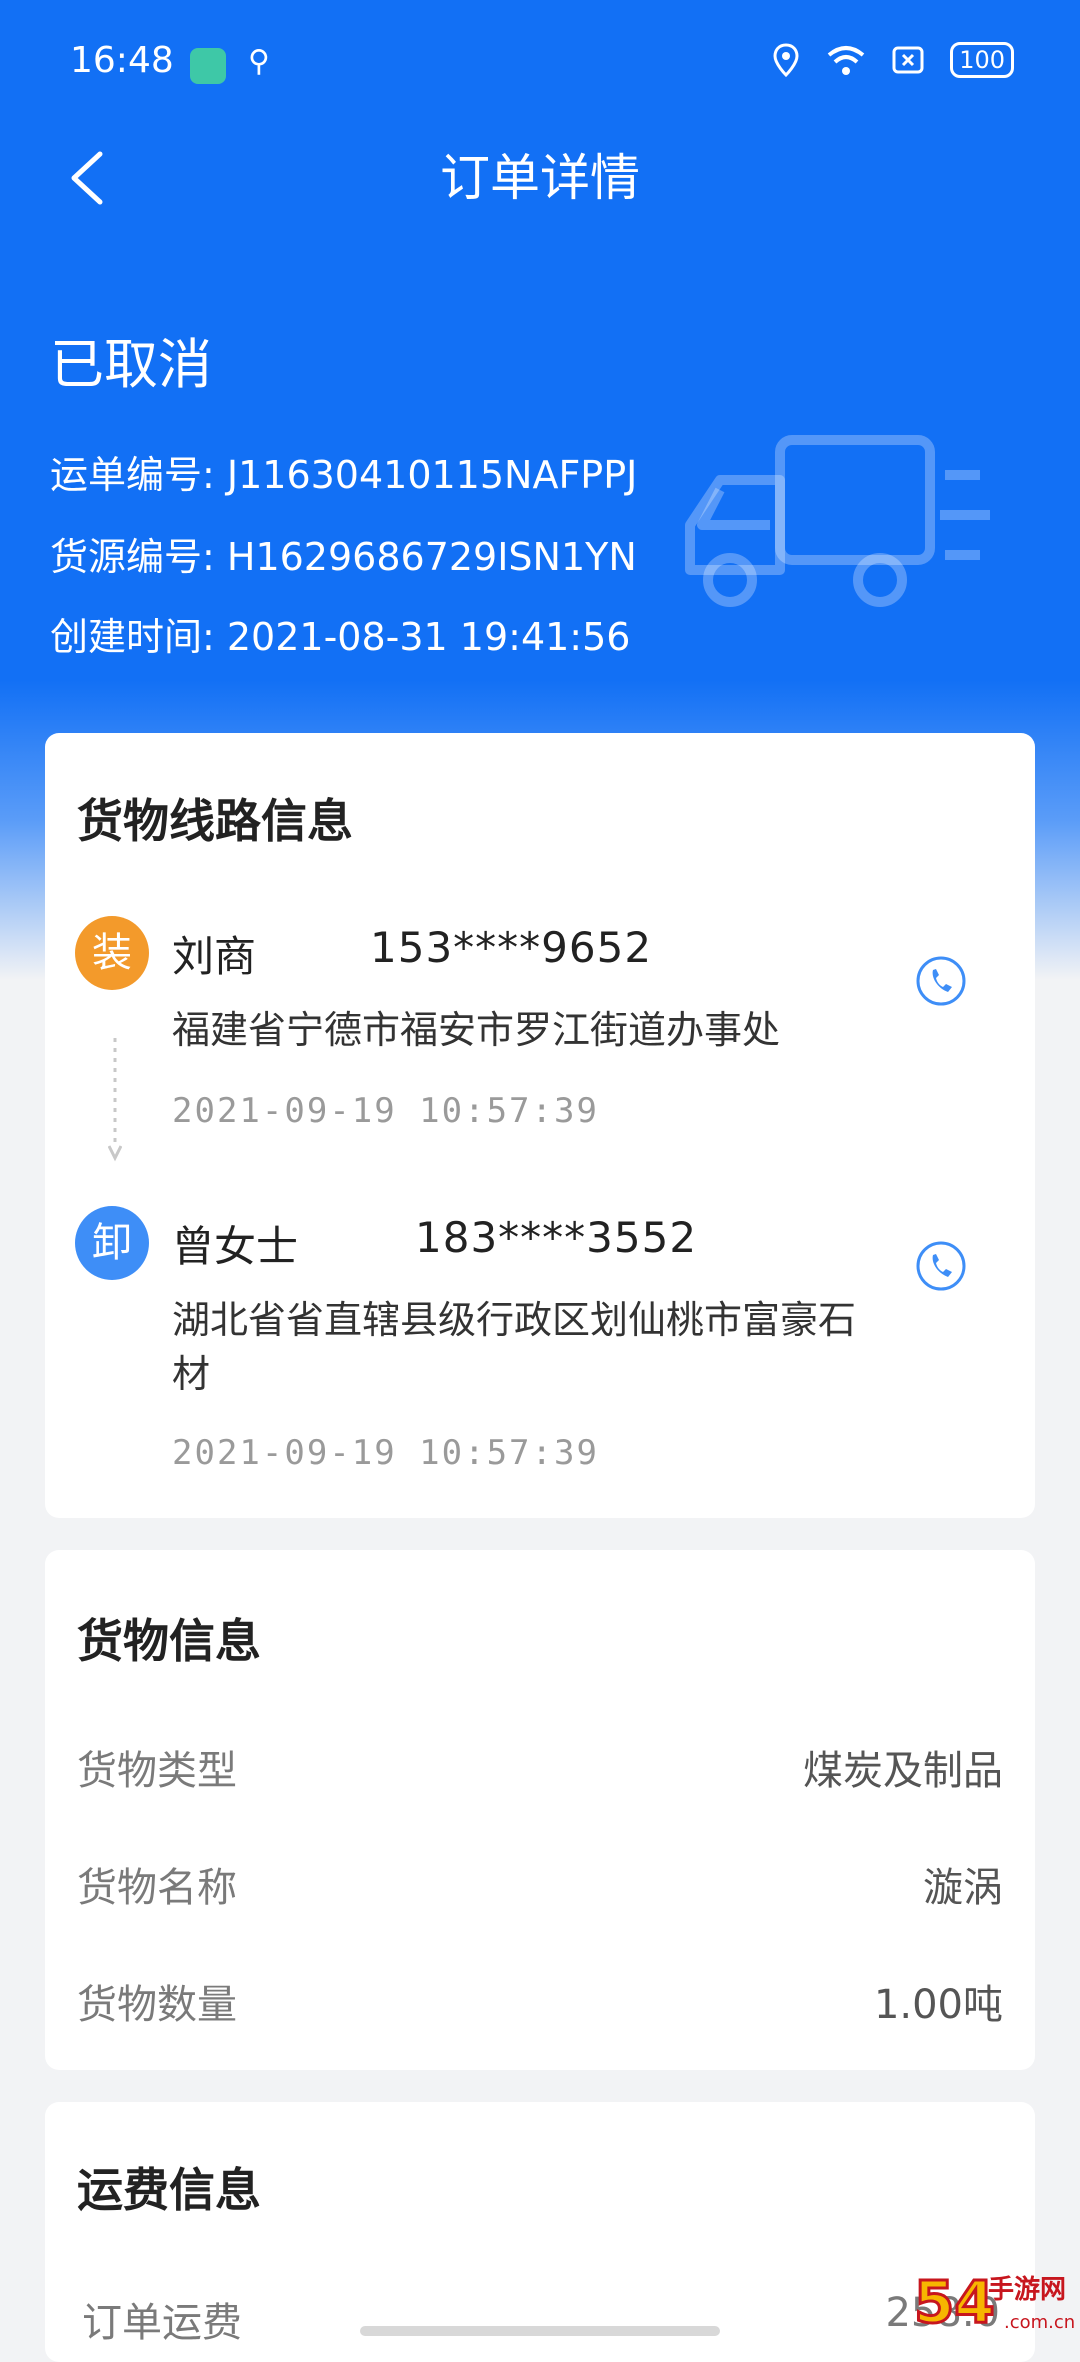 This screenshot has height=2362, width=1080. Describe the element at coordinates (115, 1100) in the screenshot. I see `route-connector` at that location.